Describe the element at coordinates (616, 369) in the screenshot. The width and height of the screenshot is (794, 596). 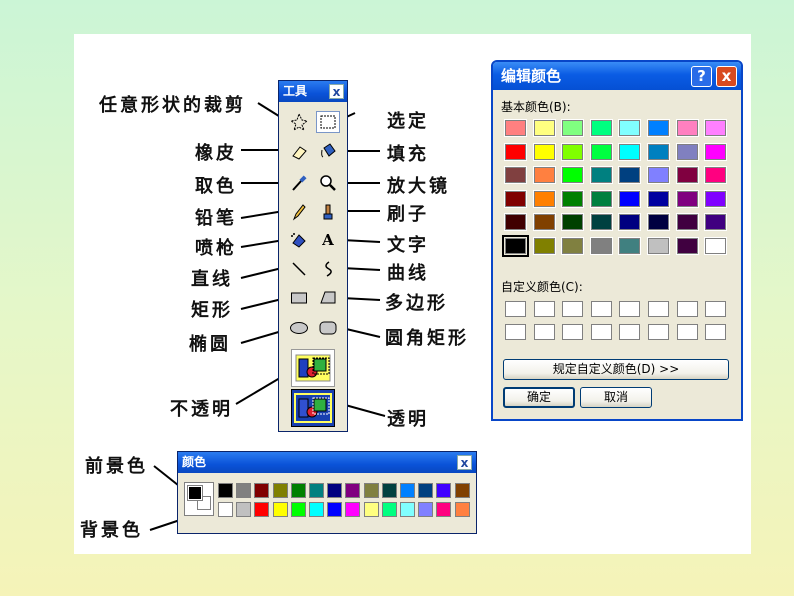
I see `define-custom-colors-button: 规定自定义颜色(D) >>` at that location.